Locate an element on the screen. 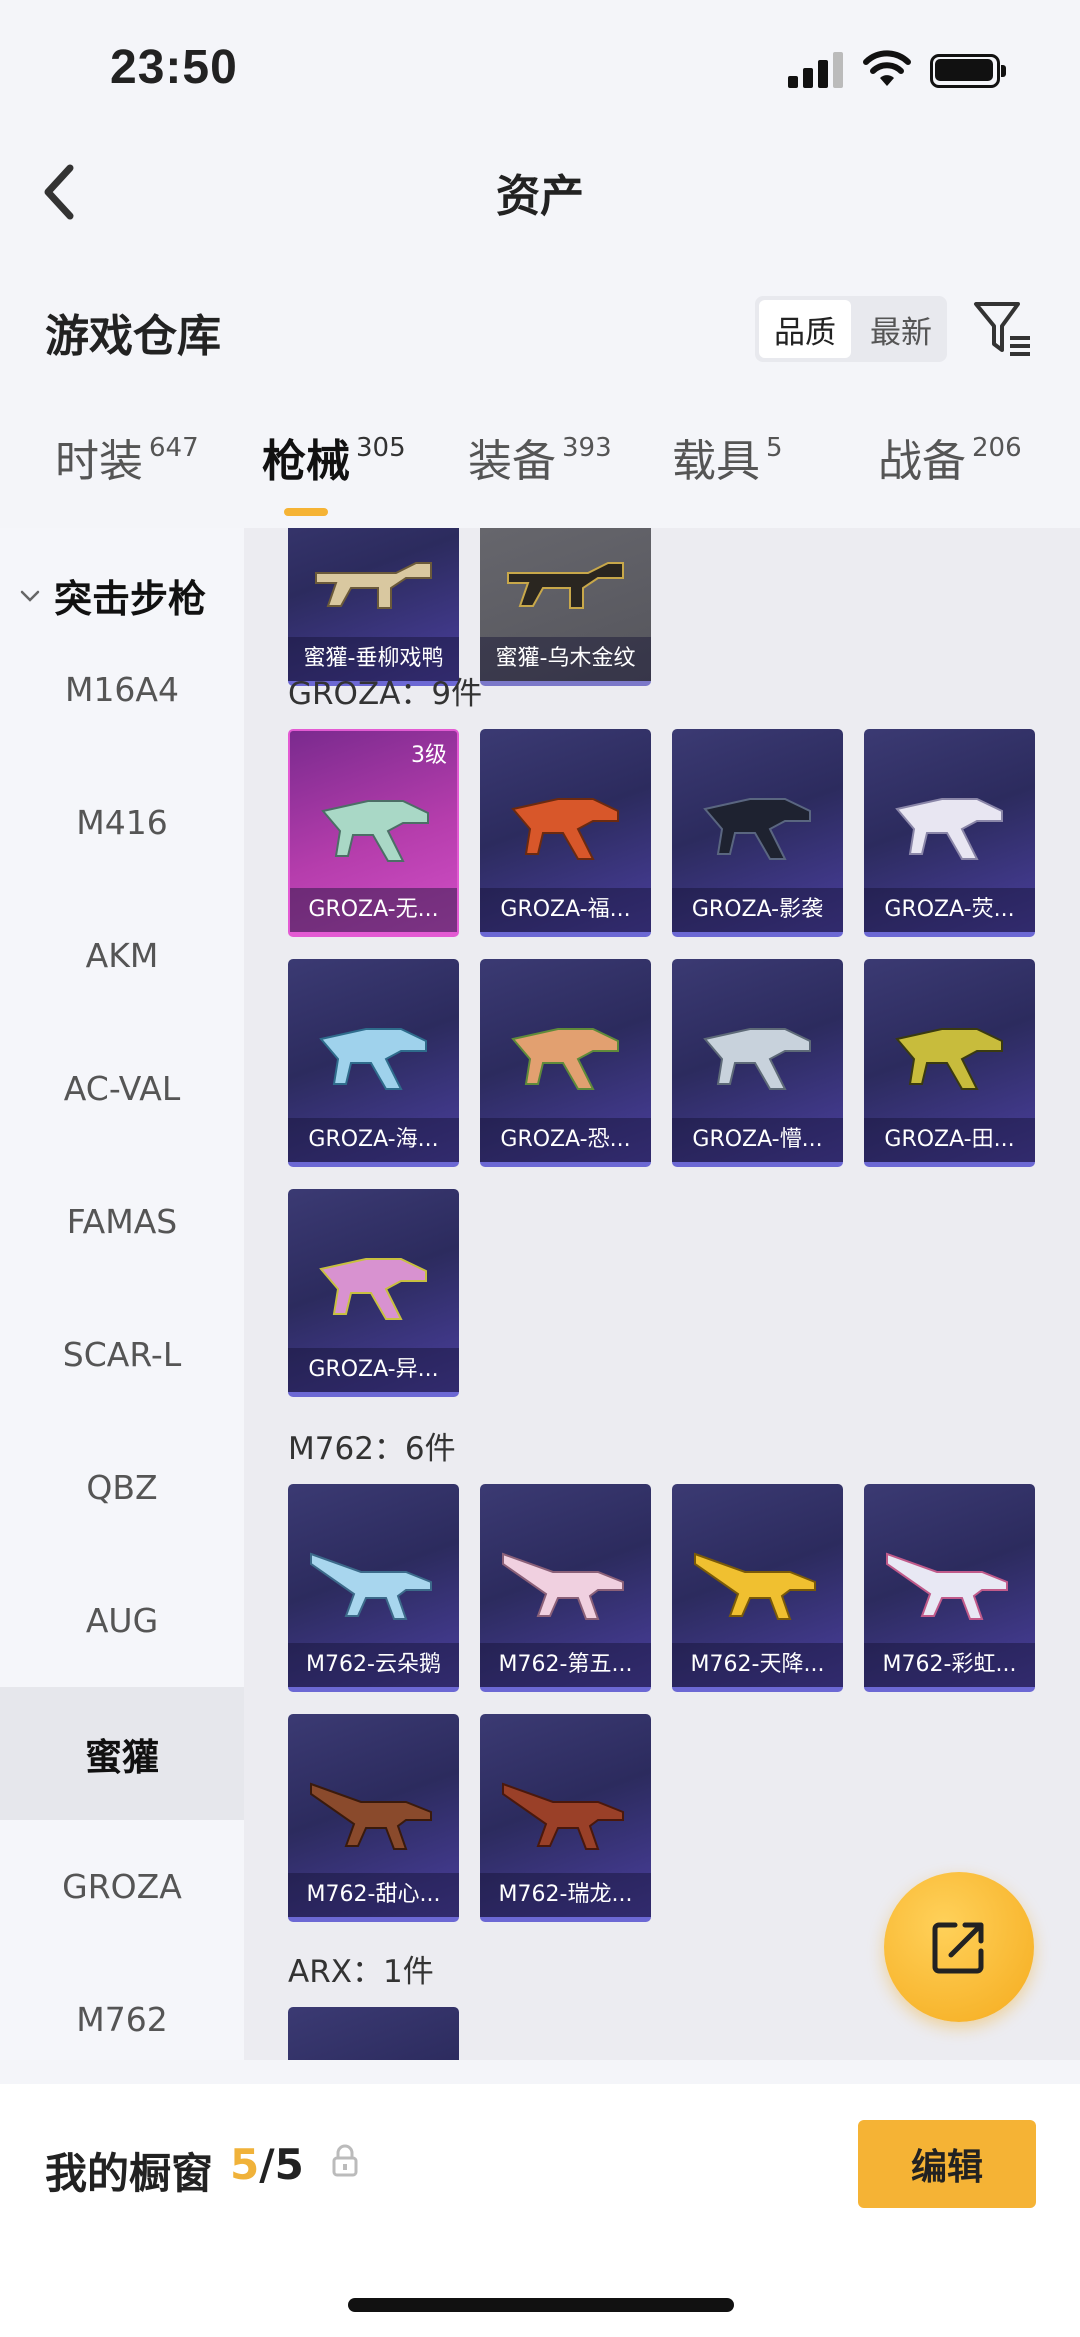  showcase-current: 5 is located at coordinates (245, 2164).